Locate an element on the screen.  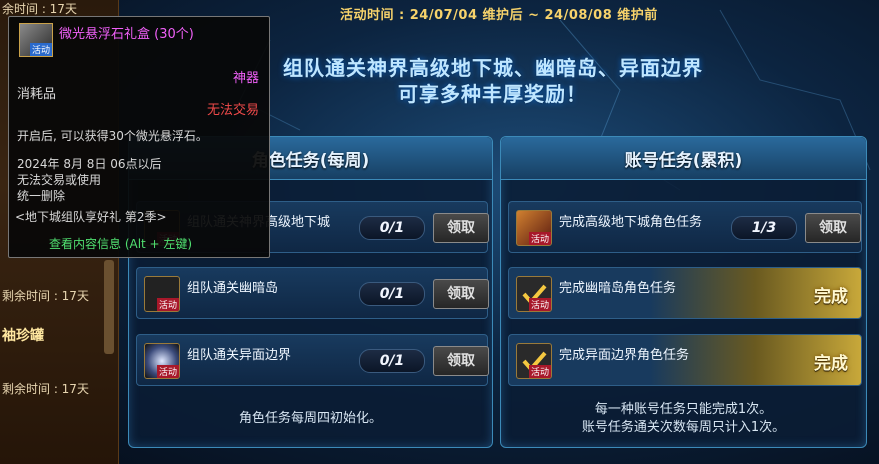
task-label: 完成幽暗岛角色任务 is located at coordinates (618, 288).